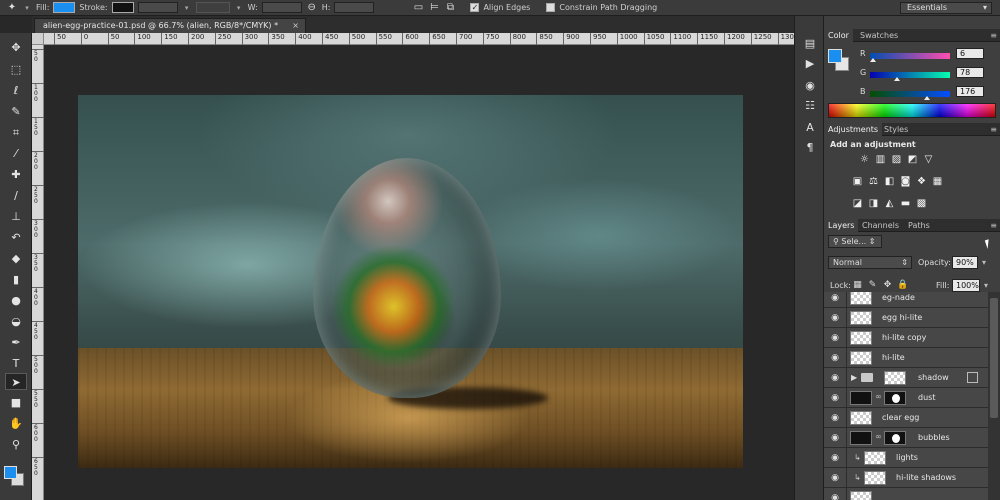 The width and height of the screenshot is (1000, 500). I want to click on gradient-map-icon: ▬, so click(905, 204).